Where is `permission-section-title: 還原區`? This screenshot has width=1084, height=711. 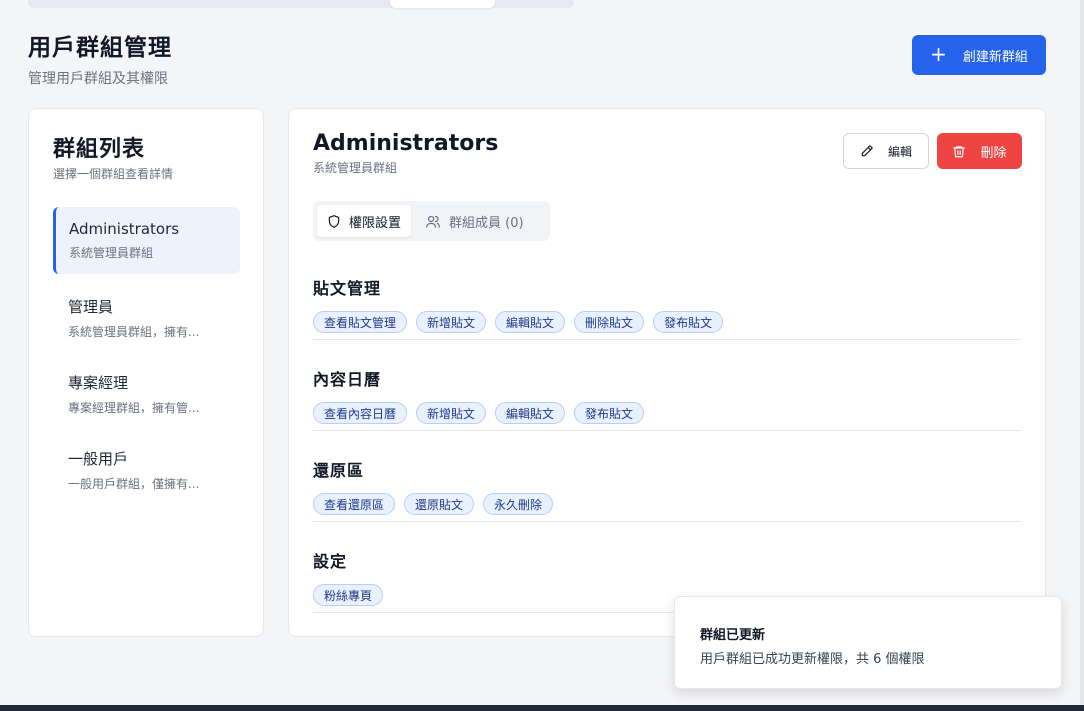 permission-section-title: 還原區 is located at coordinates (339, 470).